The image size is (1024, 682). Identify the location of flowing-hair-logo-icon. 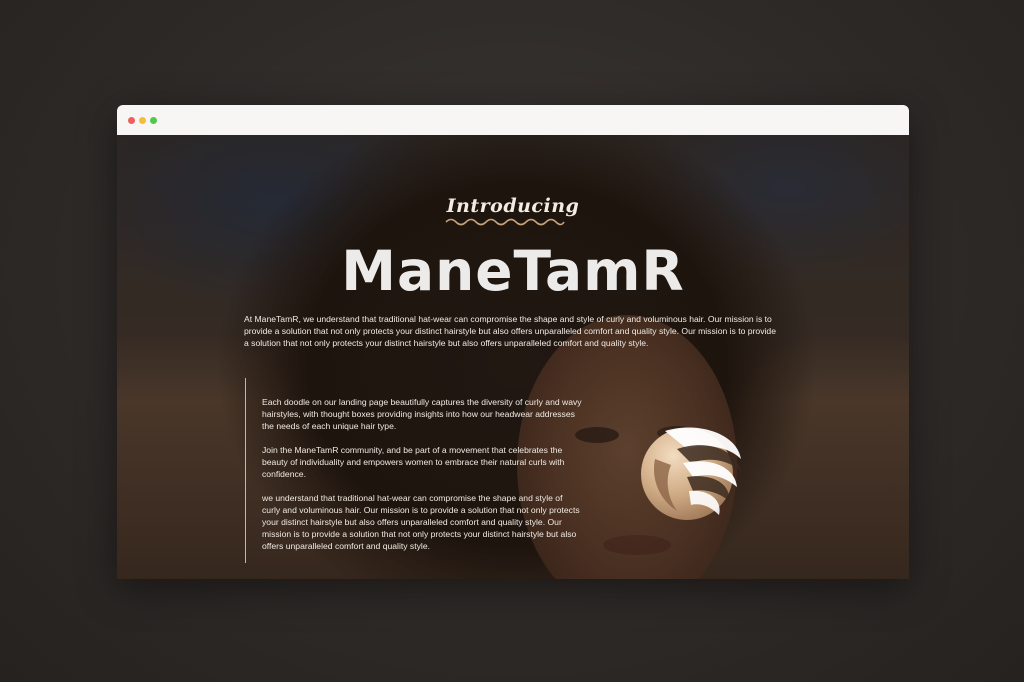
(691, 473).